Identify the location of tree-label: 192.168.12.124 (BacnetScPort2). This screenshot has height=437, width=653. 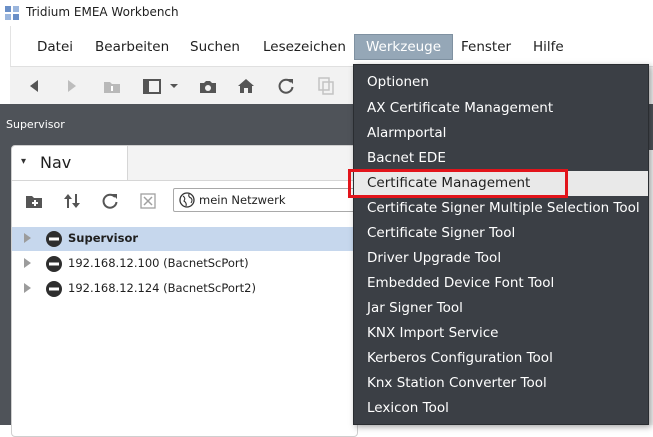
(162, 288).